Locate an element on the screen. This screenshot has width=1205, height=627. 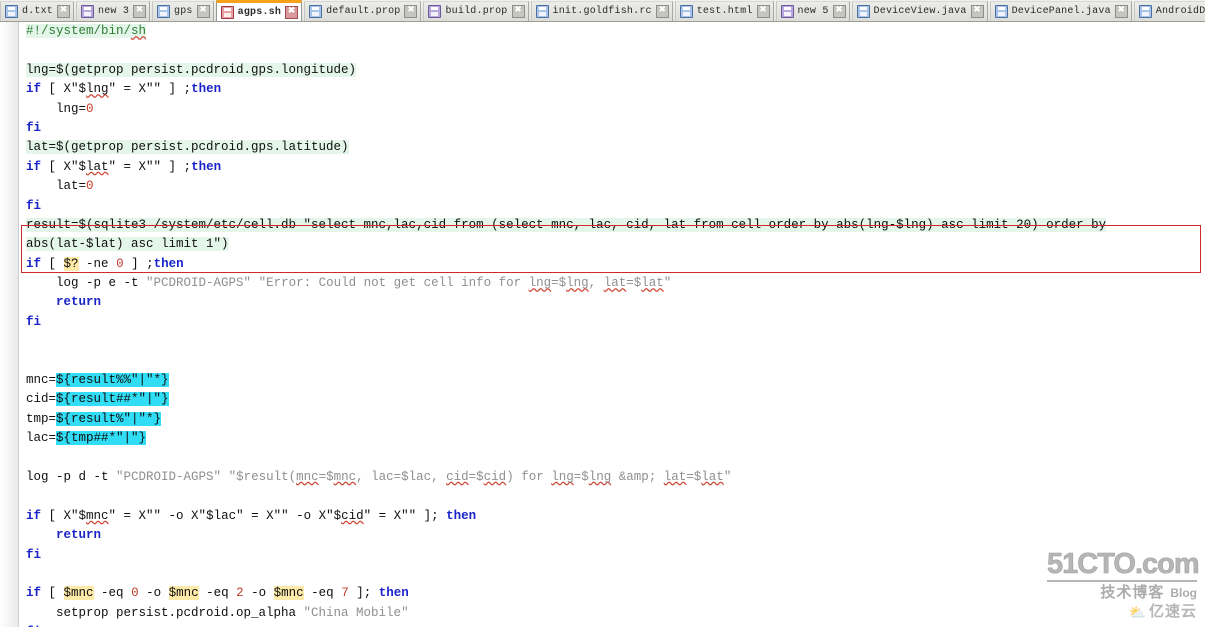
code-line: abs(lat-$lat) asc limit 1") is located at coordinates (602, 244).